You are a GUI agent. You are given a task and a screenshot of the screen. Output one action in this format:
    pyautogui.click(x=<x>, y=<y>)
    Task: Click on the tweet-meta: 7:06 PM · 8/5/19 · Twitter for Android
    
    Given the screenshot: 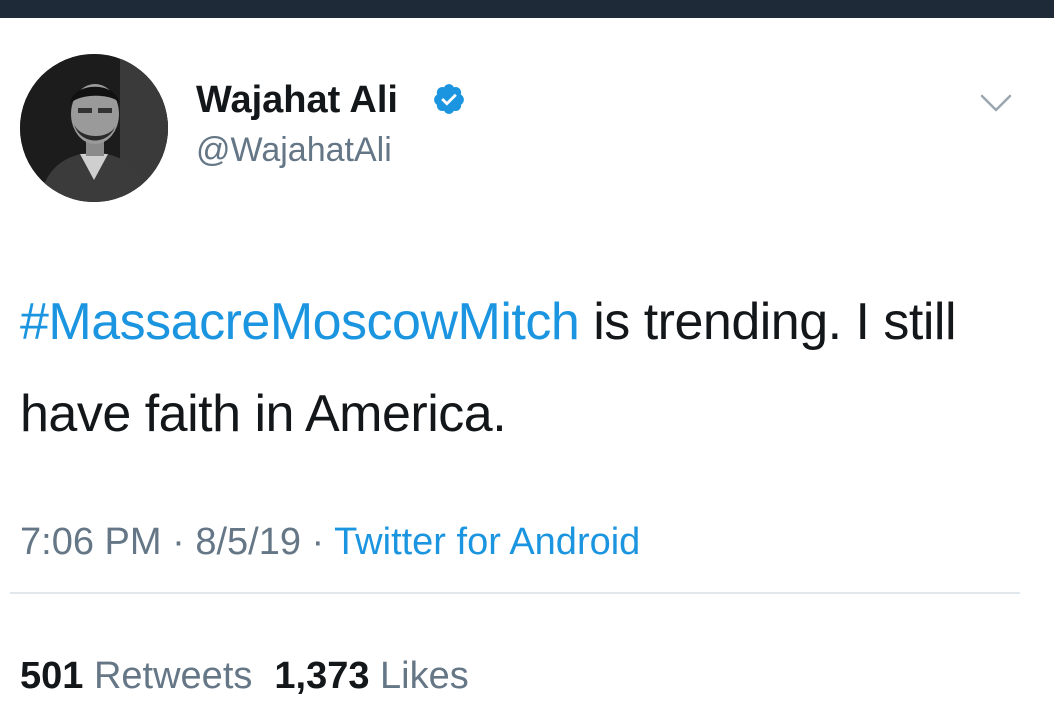 What is the action you would take?
    pyautogui.click(x=330, y=542)
    